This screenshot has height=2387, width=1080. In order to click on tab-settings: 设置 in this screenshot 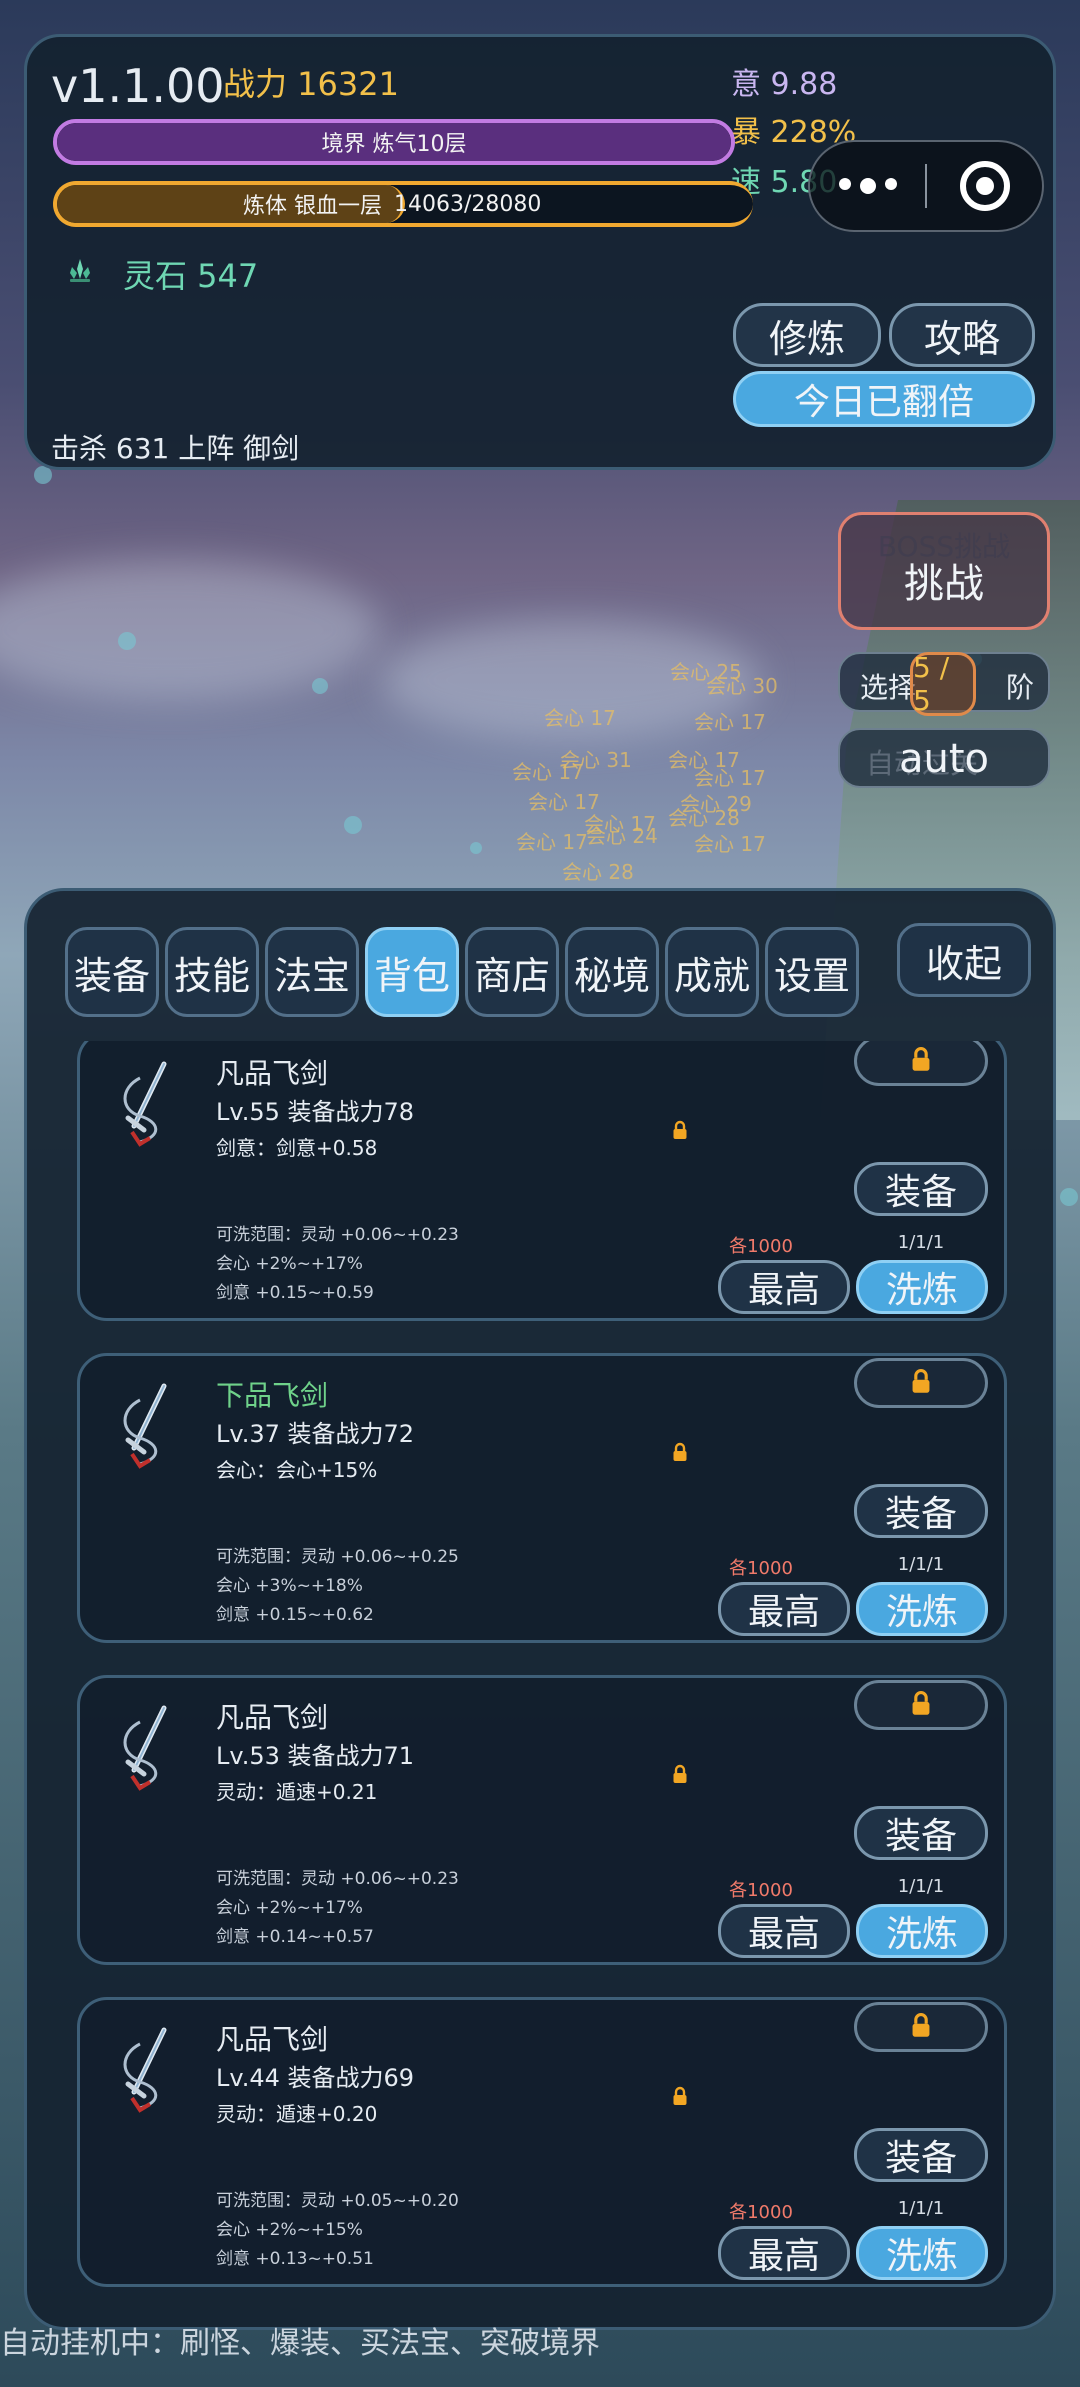, I will do `click(812, 972)`.